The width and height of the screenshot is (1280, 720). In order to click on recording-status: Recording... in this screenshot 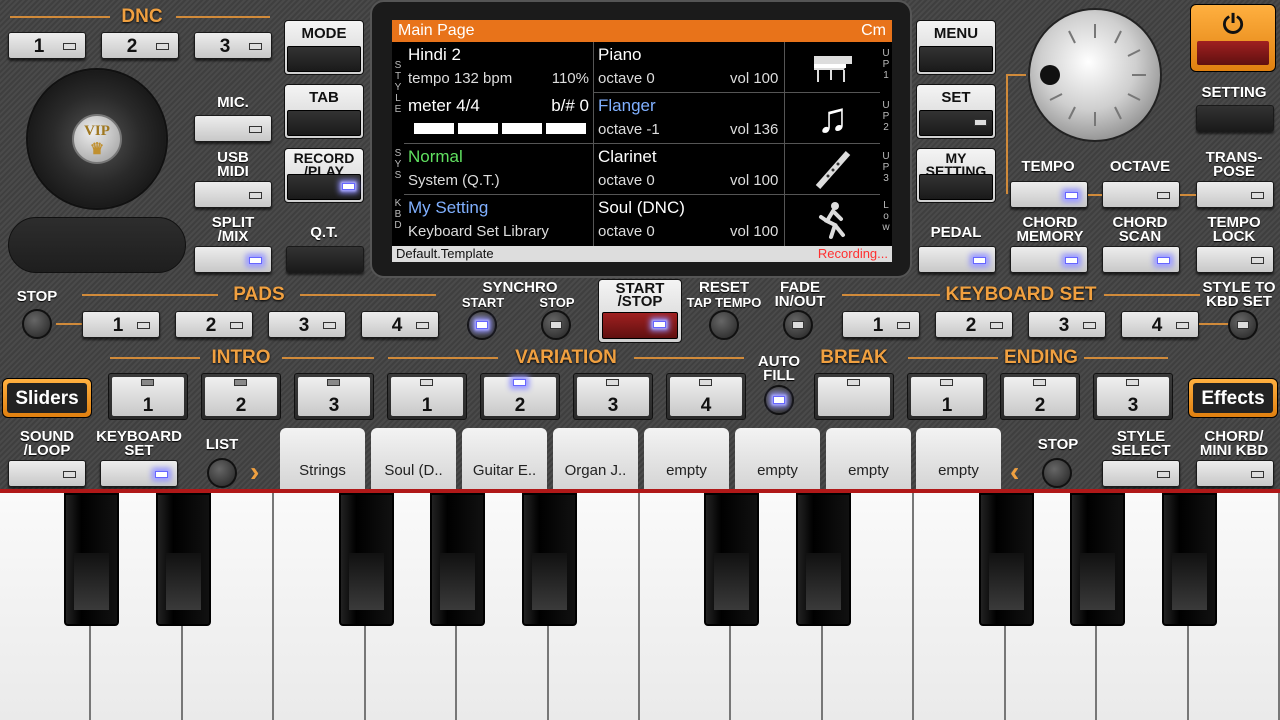, I will do `click(852, 253)`.